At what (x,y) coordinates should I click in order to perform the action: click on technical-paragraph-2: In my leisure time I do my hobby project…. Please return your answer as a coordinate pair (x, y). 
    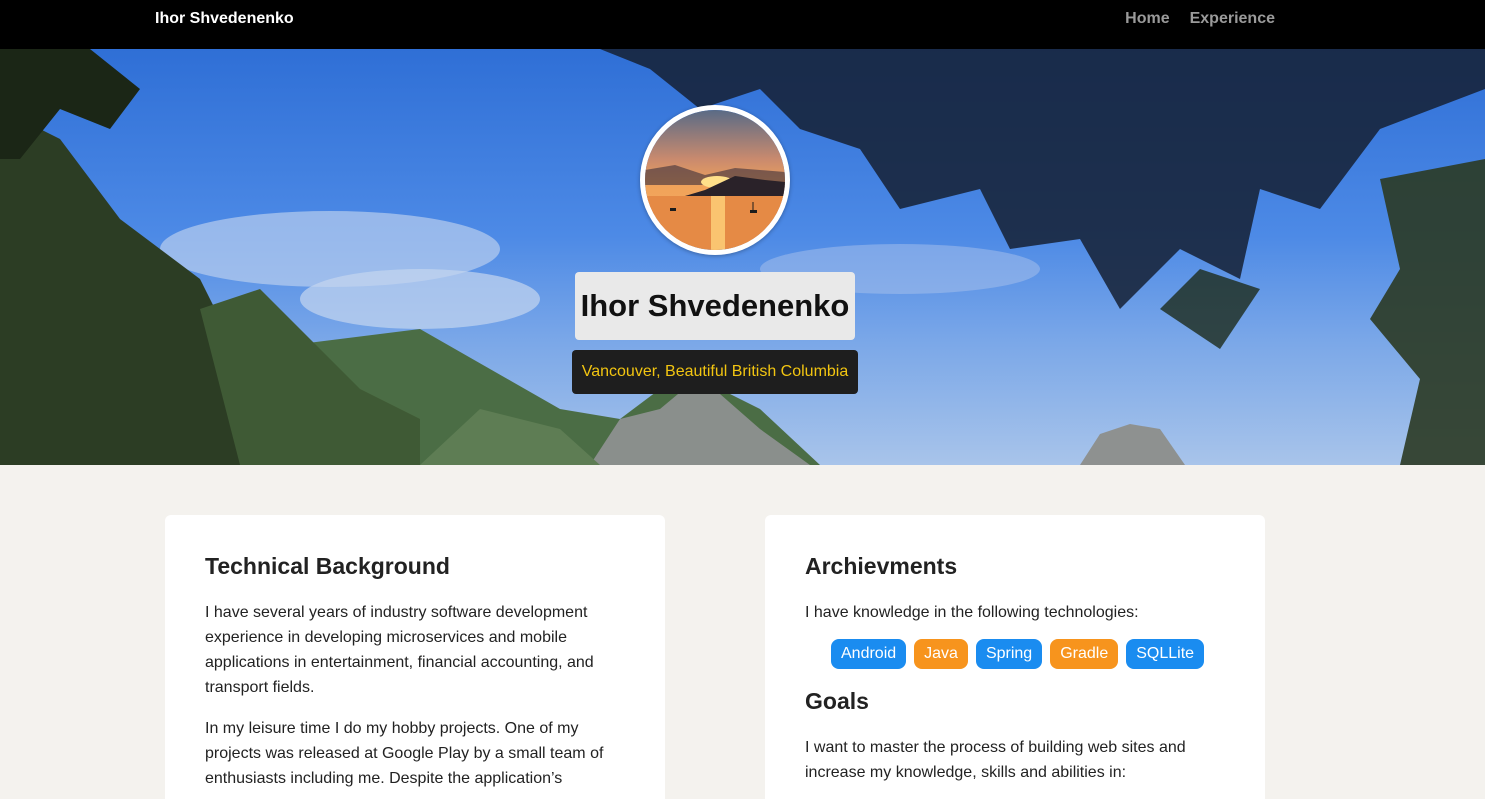
    Looking at the image, I should click on (404, 753).